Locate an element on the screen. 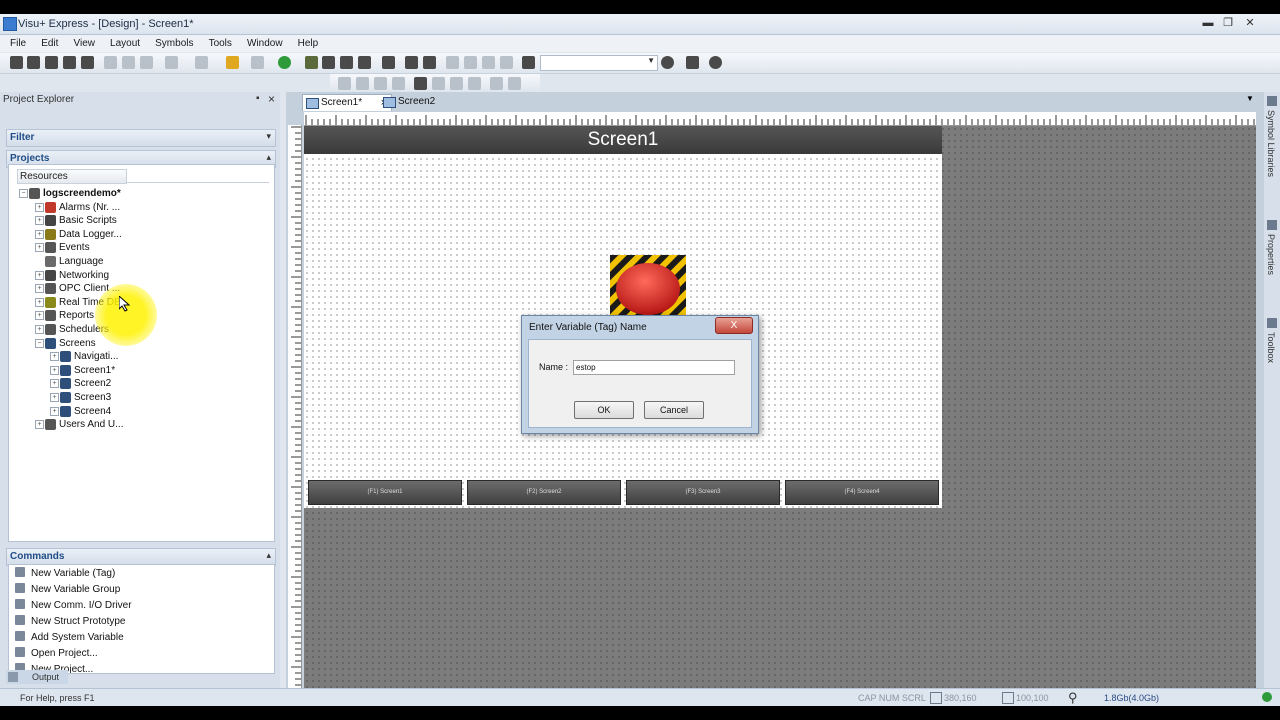  cancel-button: Cancel is located at coordinates (674, 410).